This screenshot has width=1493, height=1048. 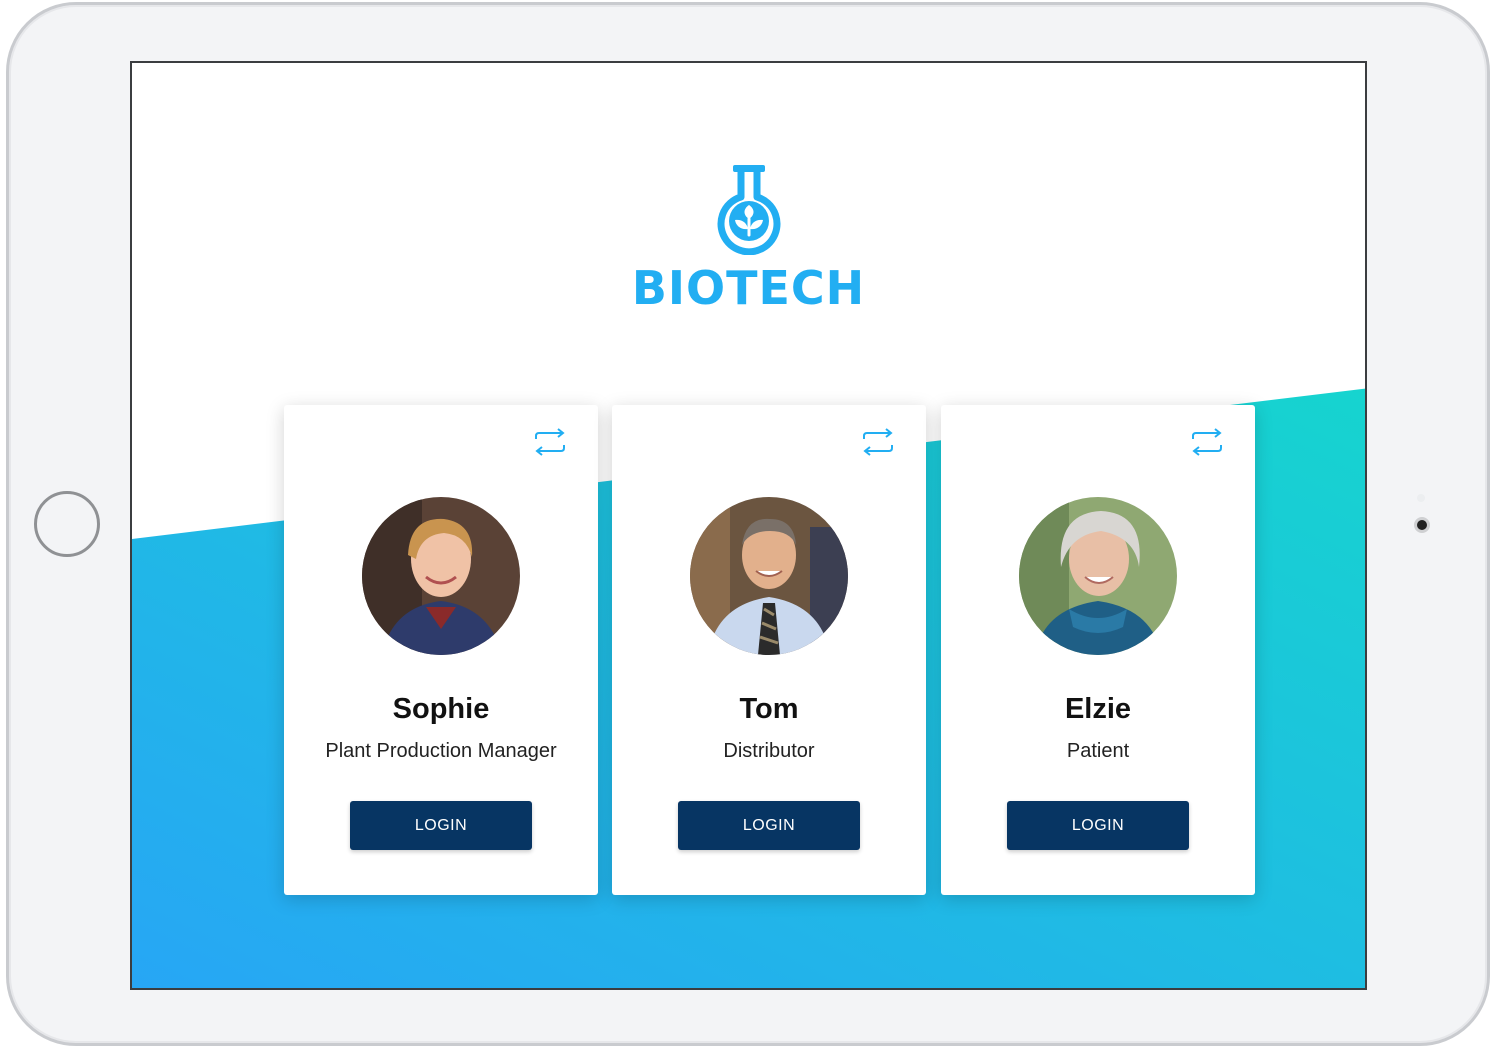 I want to click on profile-role: Plant Production Manager, so click(x=441, y=751).